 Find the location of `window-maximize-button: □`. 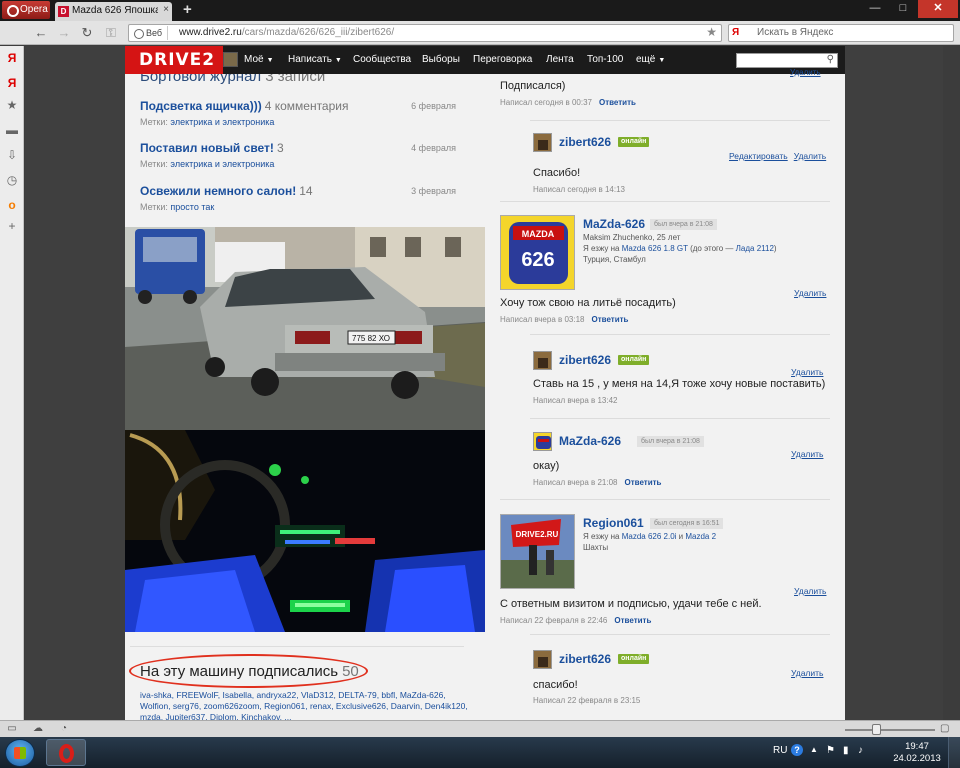

window-maximize-button: □ is located at coordinates (903, 9).